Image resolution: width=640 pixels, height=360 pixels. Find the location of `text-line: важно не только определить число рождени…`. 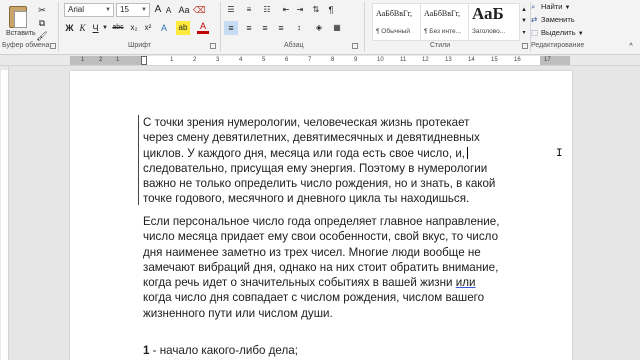

text-line: важно не только определить число рождени… is located at coordinates (319, 184).